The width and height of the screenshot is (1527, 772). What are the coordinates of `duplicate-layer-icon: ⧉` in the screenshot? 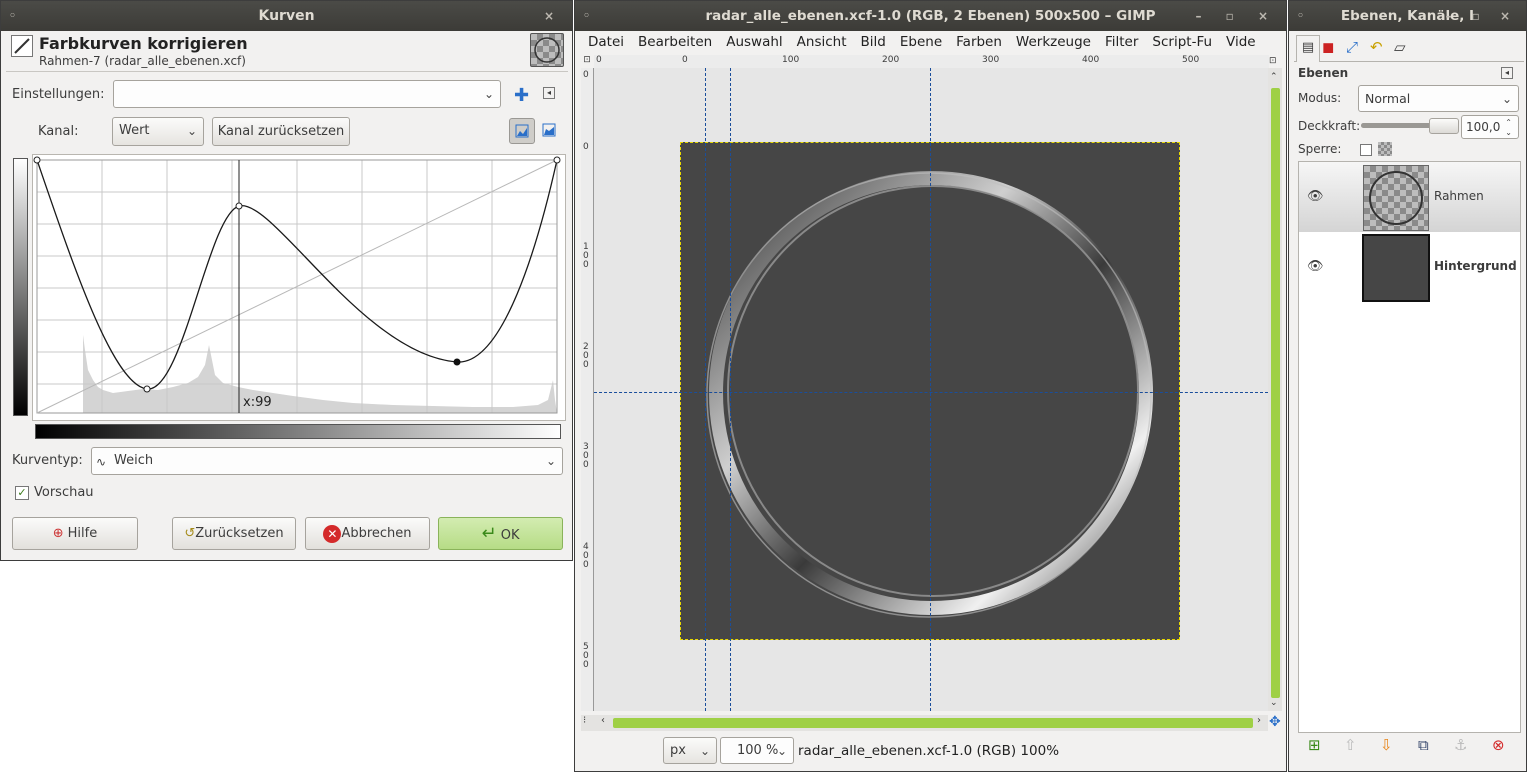 It's located at (1423, 745).